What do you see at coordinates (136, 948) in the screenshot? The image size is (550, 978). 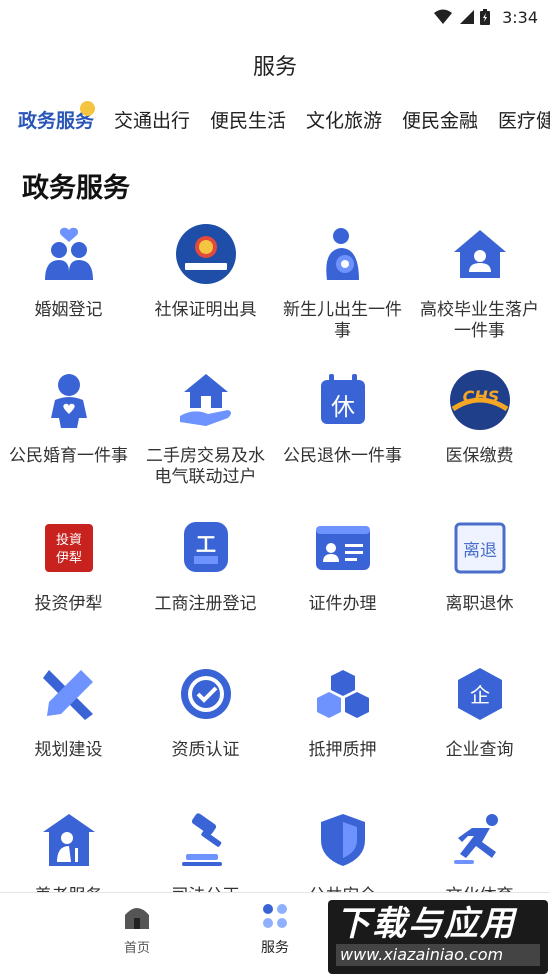 I see `nav-home-label: 首页` at bounding box center [136, 948].